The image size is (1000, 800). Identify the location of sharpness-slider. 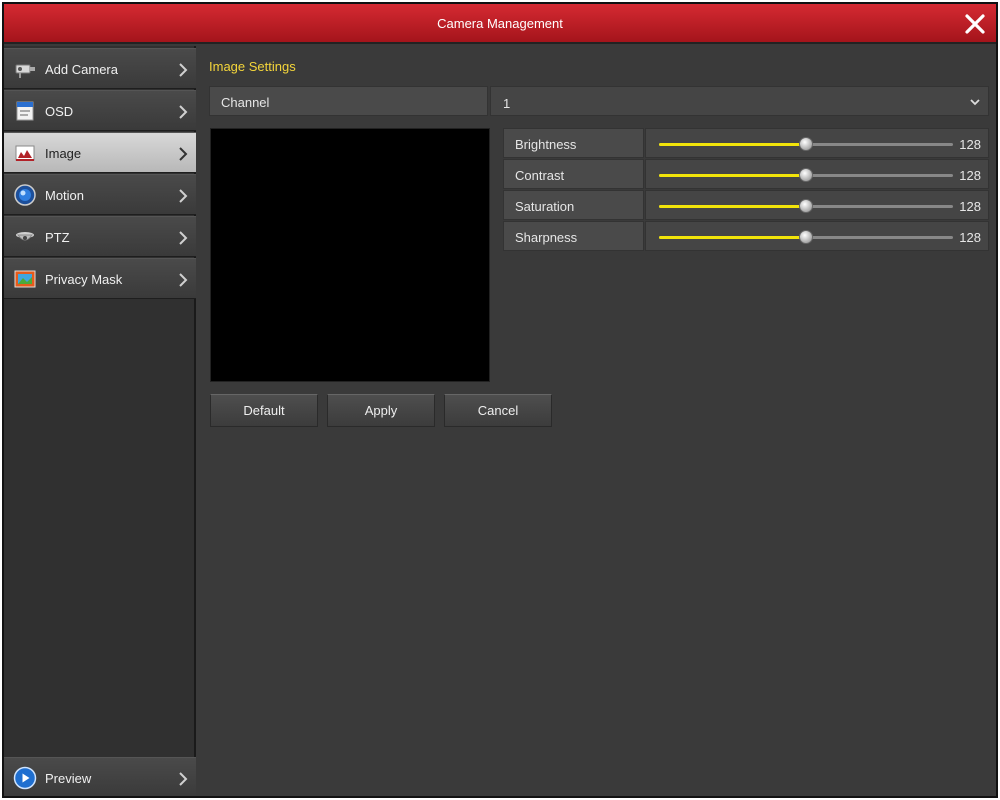
(806, 237).